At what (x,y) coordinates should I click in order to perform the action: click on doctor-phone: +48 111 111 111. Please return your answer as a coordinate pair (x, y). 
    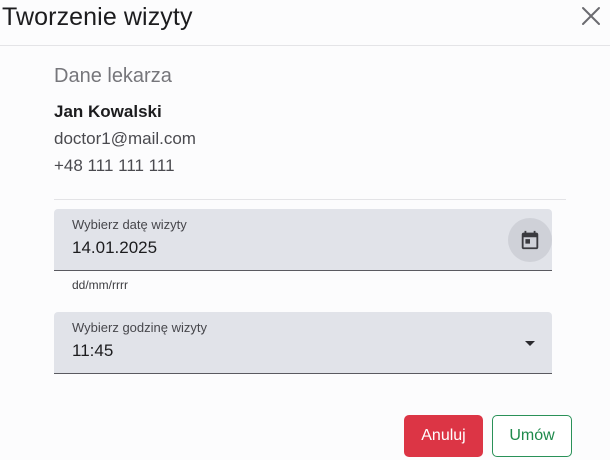
    Looking at the image, I should click on (114, 165).